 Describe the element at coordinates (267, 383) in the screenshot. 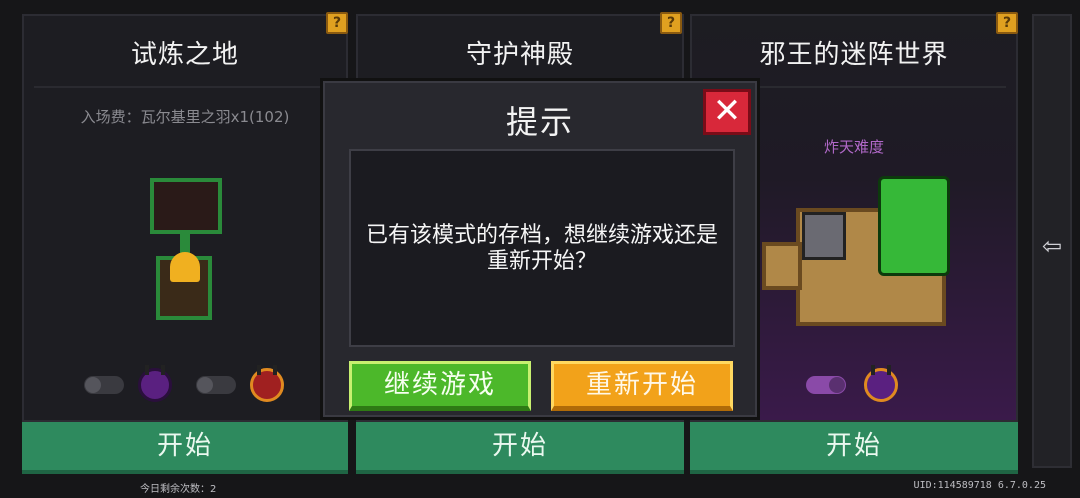

I see `demon-red-icon` at that location.